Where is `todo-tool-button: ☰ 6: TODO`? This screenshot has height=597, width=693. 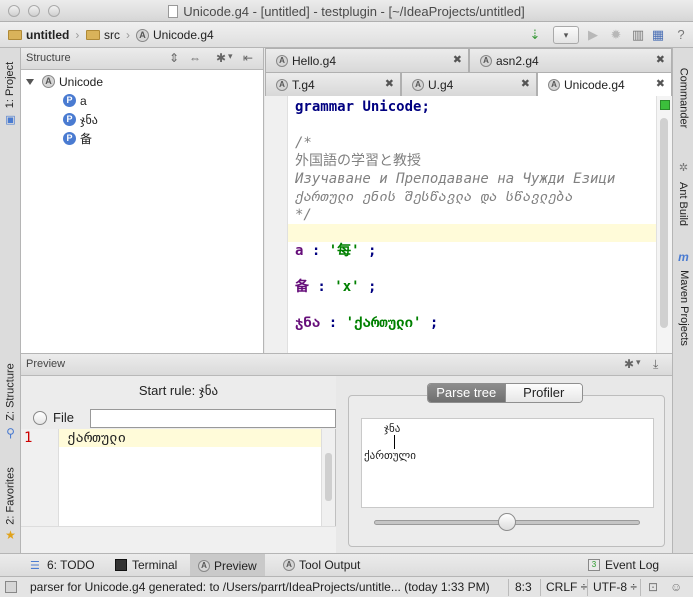
todo-tool-button: ☰ 6: TODO is located at coordinates (62, 565).